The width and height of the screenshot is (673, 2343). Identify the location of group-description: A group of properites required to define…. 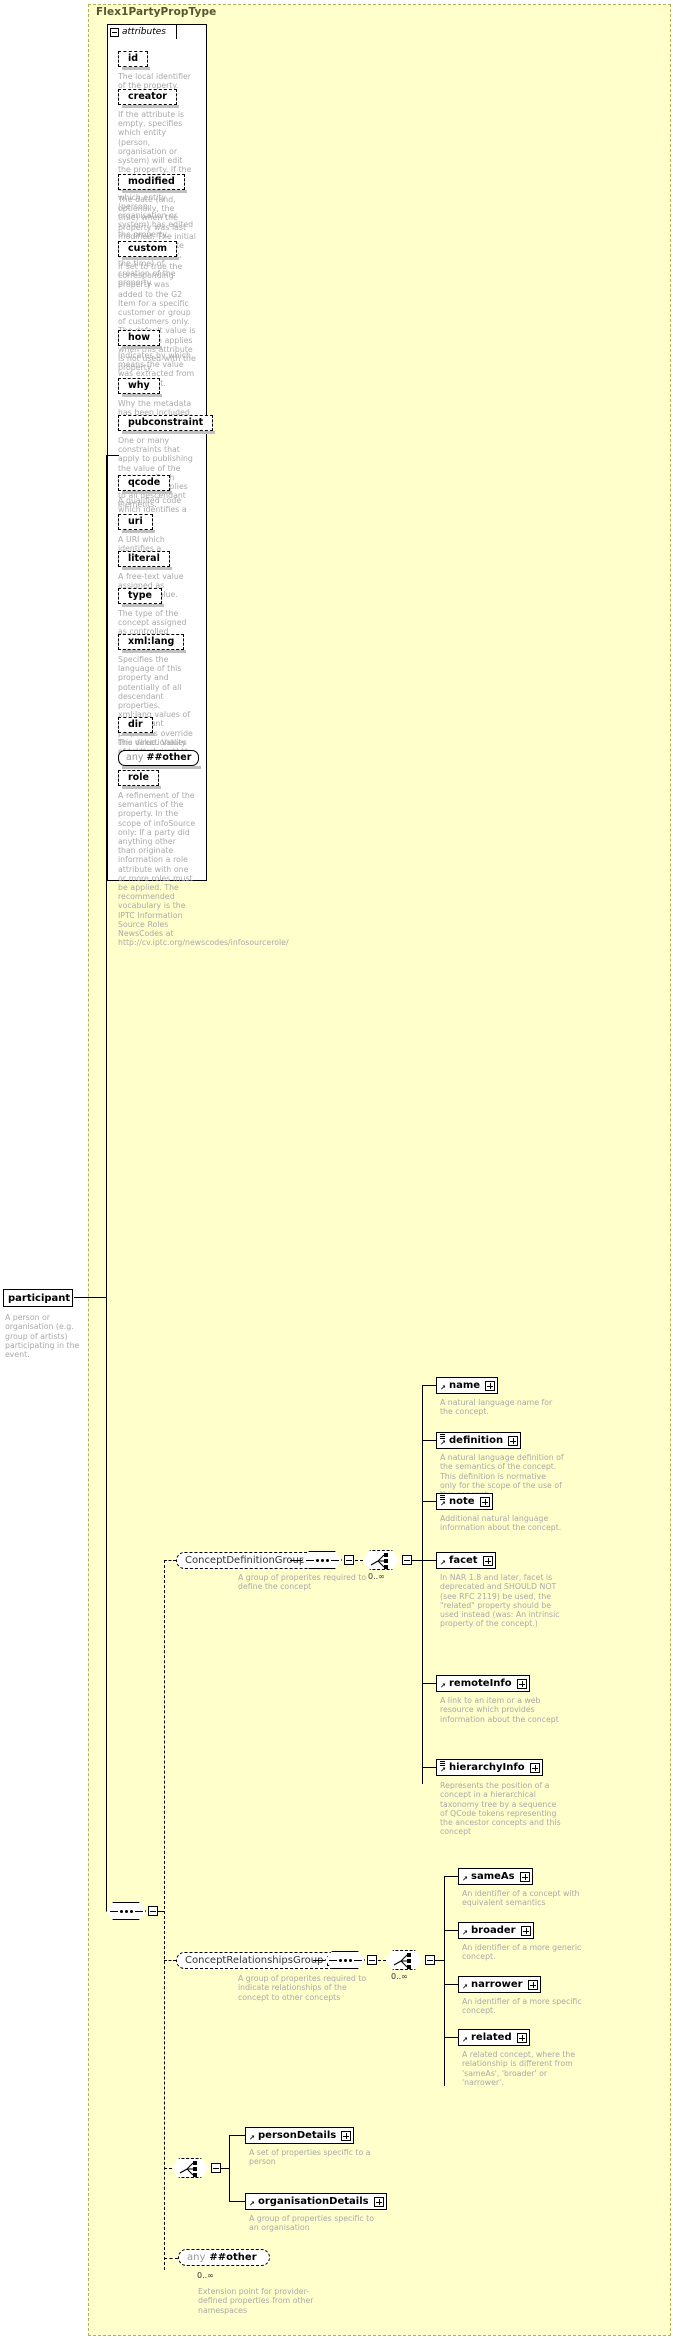
(302, 1582).